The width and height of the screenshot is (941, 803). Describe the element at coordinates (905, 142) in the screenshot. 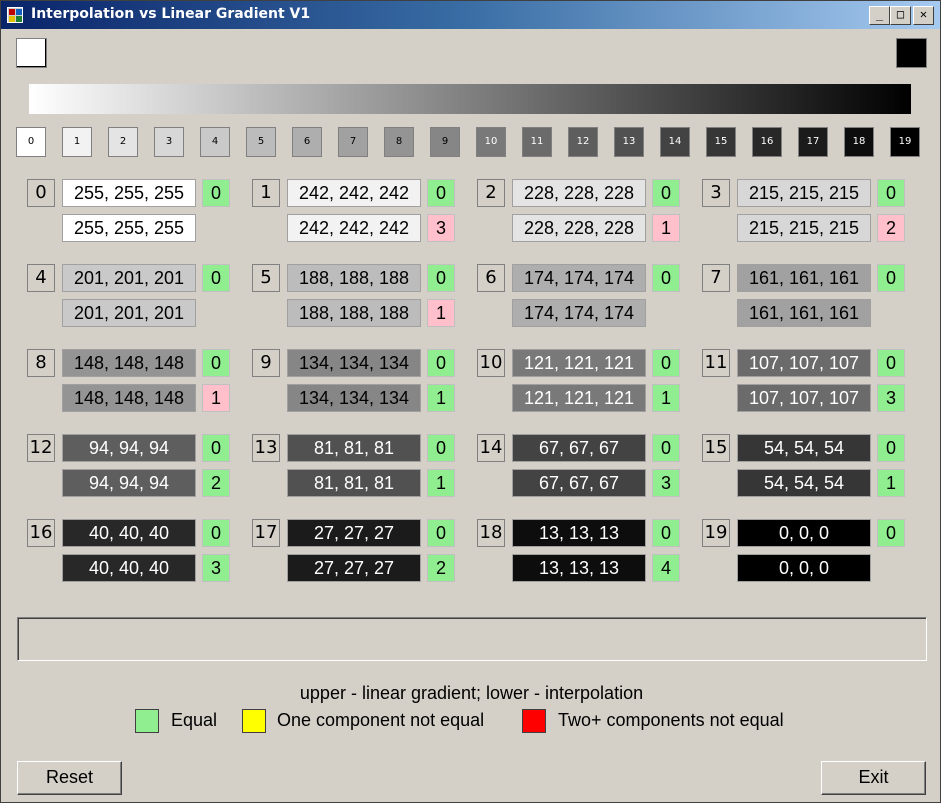

I see `step-swatch: 19` at that location.